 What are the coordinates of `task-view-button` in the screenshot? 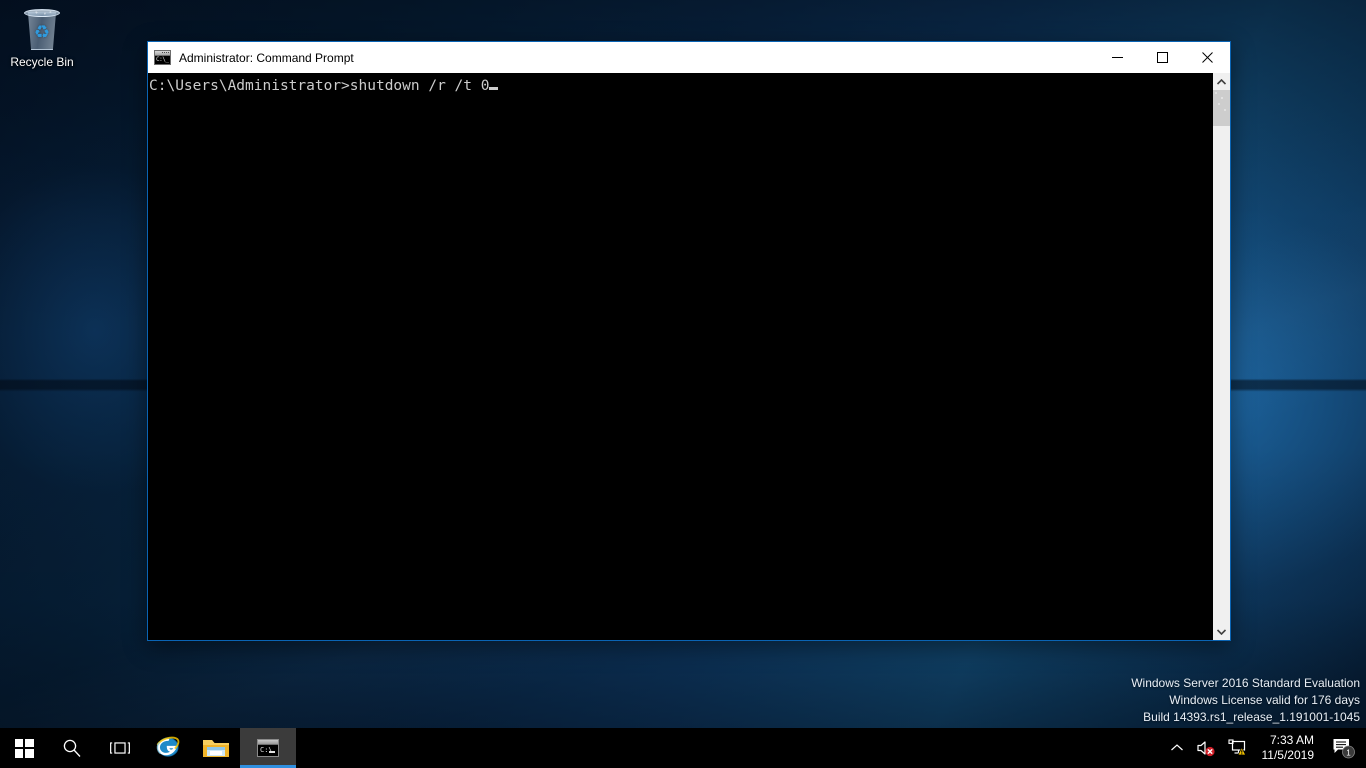 It's located at (120, 748).